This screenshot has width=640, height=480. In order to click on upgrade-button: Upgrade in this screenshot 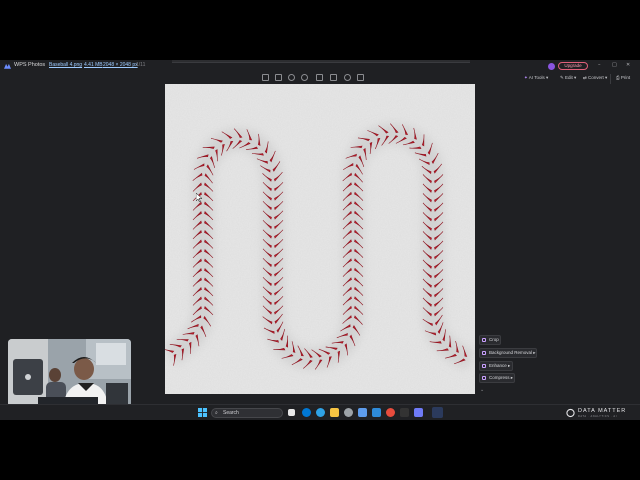, I will do `click(573, 66)`.